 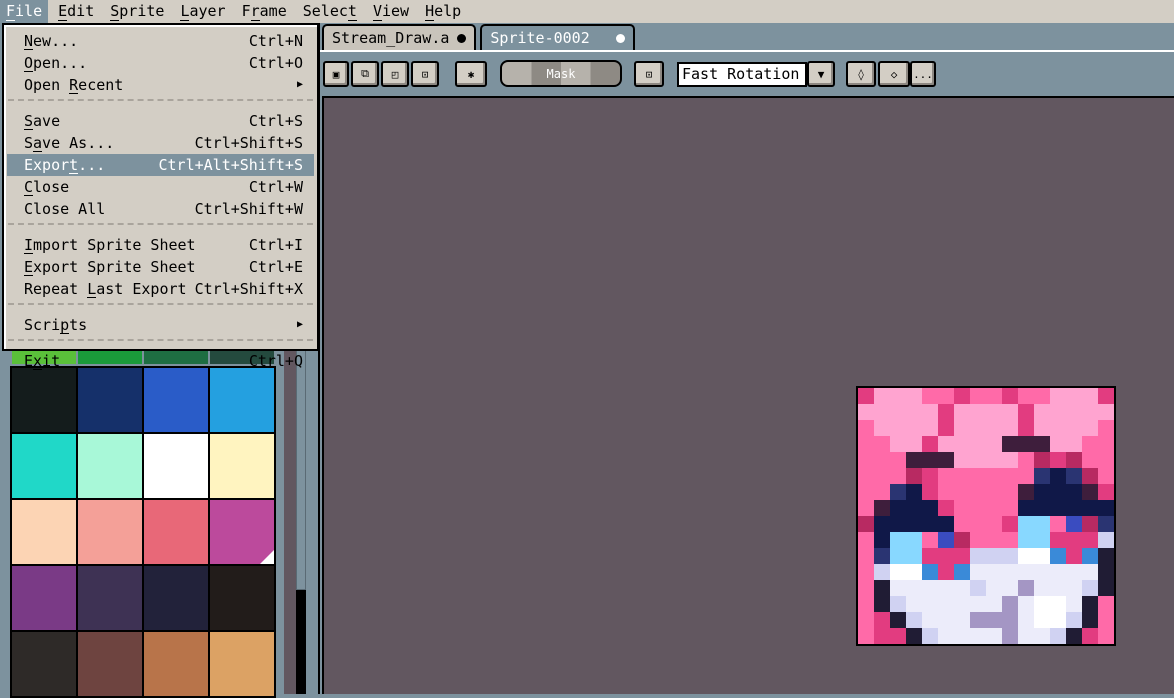 I want to click on label-text: Edit, so click(x=76, y=11).